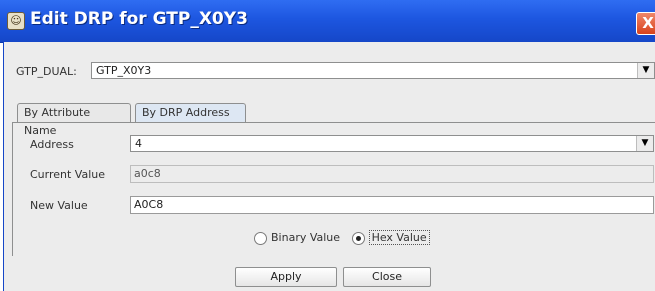  What do you see at coordinates (358, 238) in the screenshot?
I see `hex-value-radio` at bounding box center [358, 238].